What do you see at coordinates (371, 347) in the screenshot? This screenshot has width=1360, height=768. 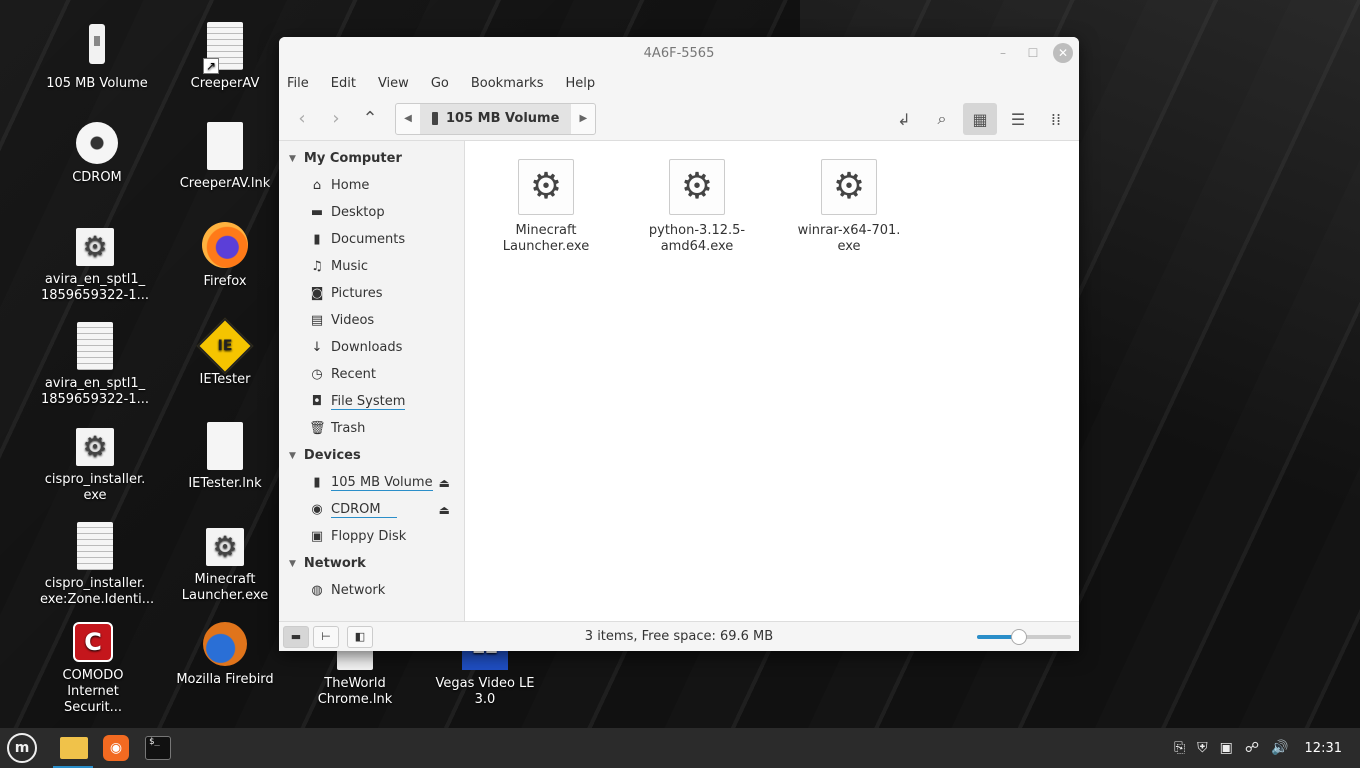 I see `sidebar-item-downloads: ↓ Downloads` at bounding box center [371, 347].